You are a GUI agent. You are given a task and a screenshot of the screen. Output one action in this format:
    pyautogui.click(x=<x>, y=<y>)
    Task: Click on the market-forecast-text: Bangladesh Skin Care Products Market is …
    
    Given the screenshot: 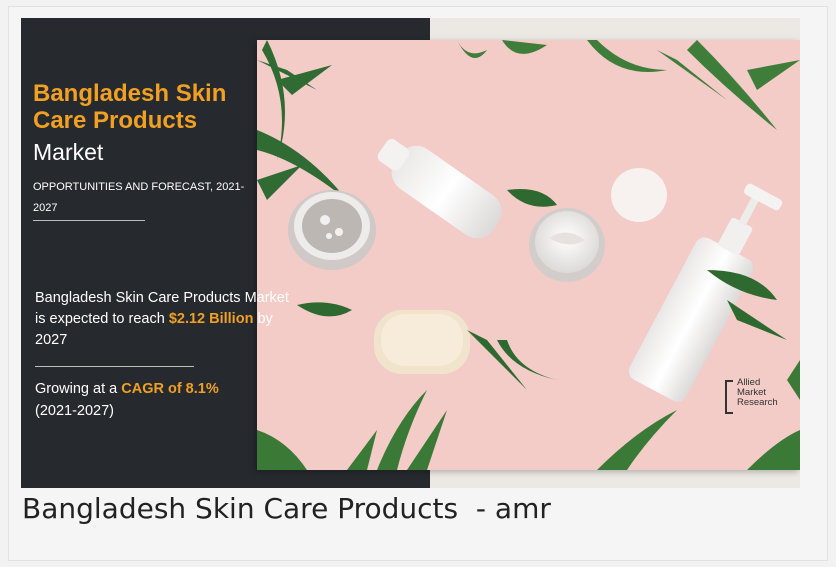 What is the action you would take?
    pyautogui.click(x=165, y=319)
    